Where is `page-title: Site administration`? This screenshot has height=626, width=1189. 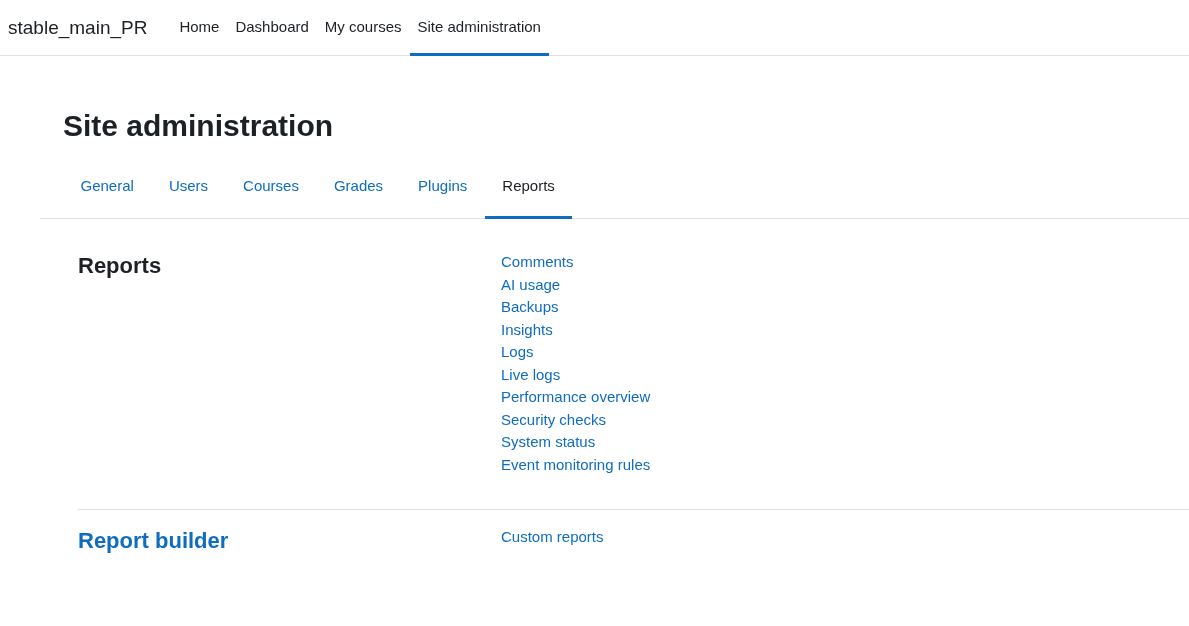
page-title: Site administration is located at coordinates (199, 126).